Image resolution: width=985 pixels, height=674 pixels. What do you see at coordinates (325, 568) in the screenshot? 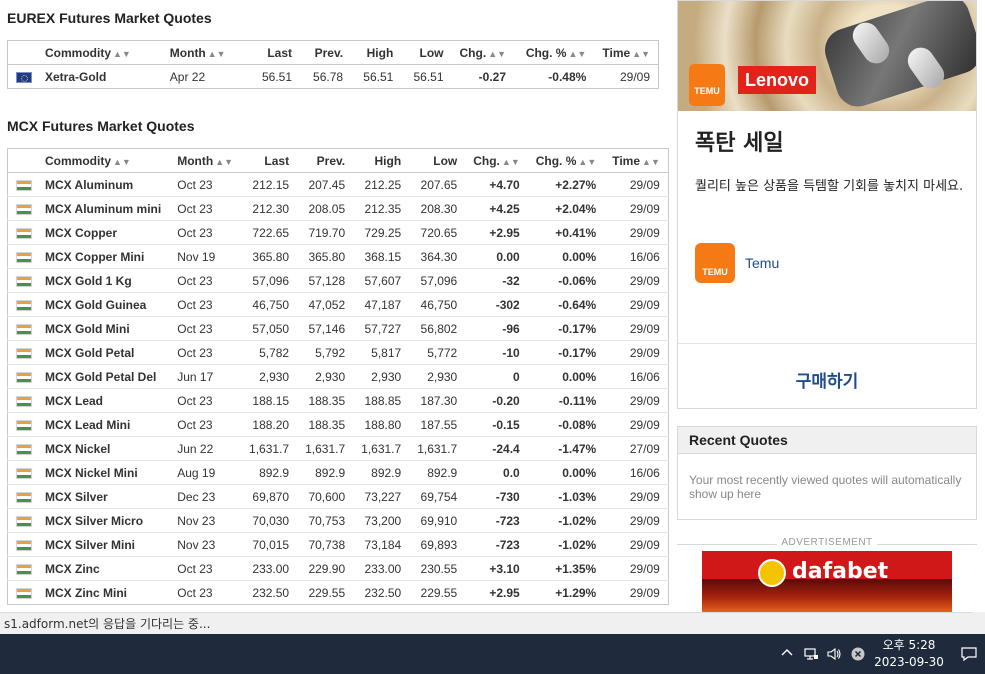
I see `prev-cell: 229.90` at bounding box center [325, 568].